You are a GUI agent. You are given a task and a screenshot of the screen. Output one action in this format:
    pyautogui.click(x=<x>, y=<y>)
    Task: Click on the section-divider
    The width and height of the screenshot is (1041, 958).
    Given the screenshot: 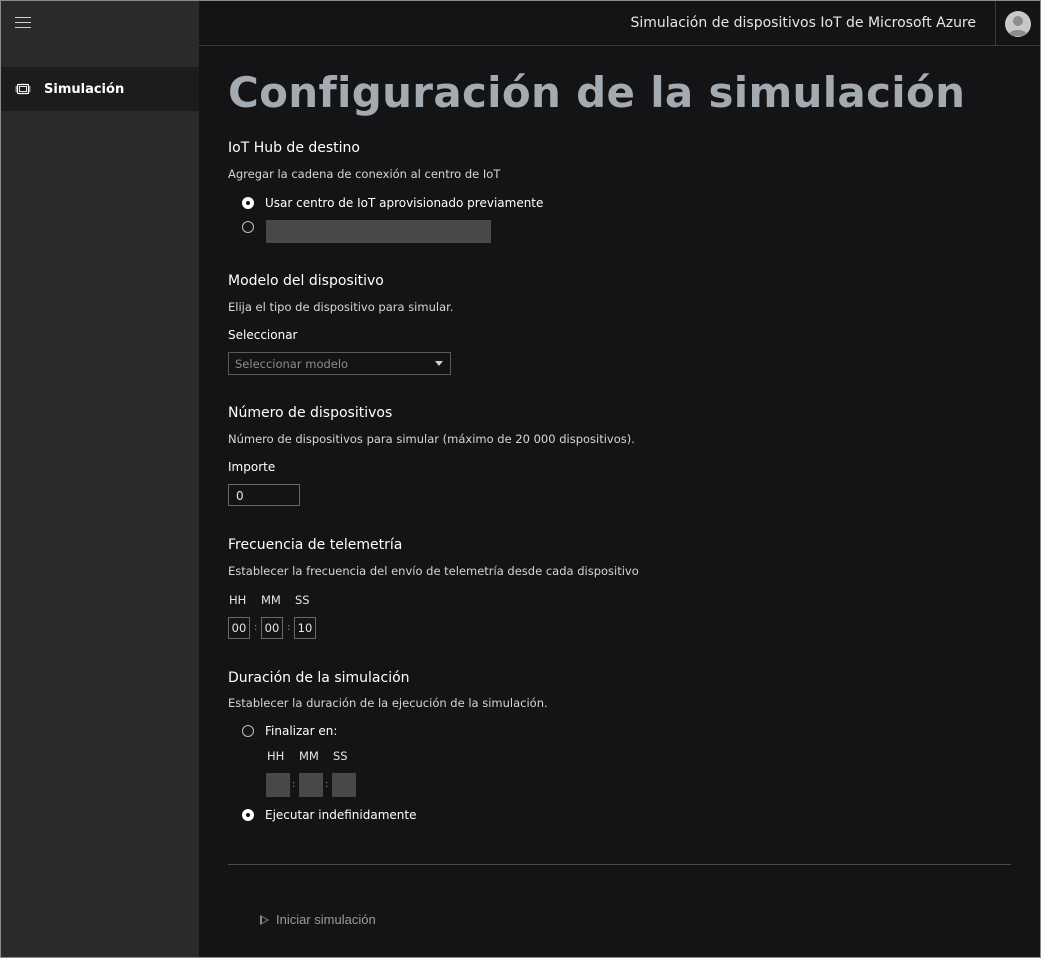 What is the action you would take?
    pyautogui.click(x=619, y=864)
    